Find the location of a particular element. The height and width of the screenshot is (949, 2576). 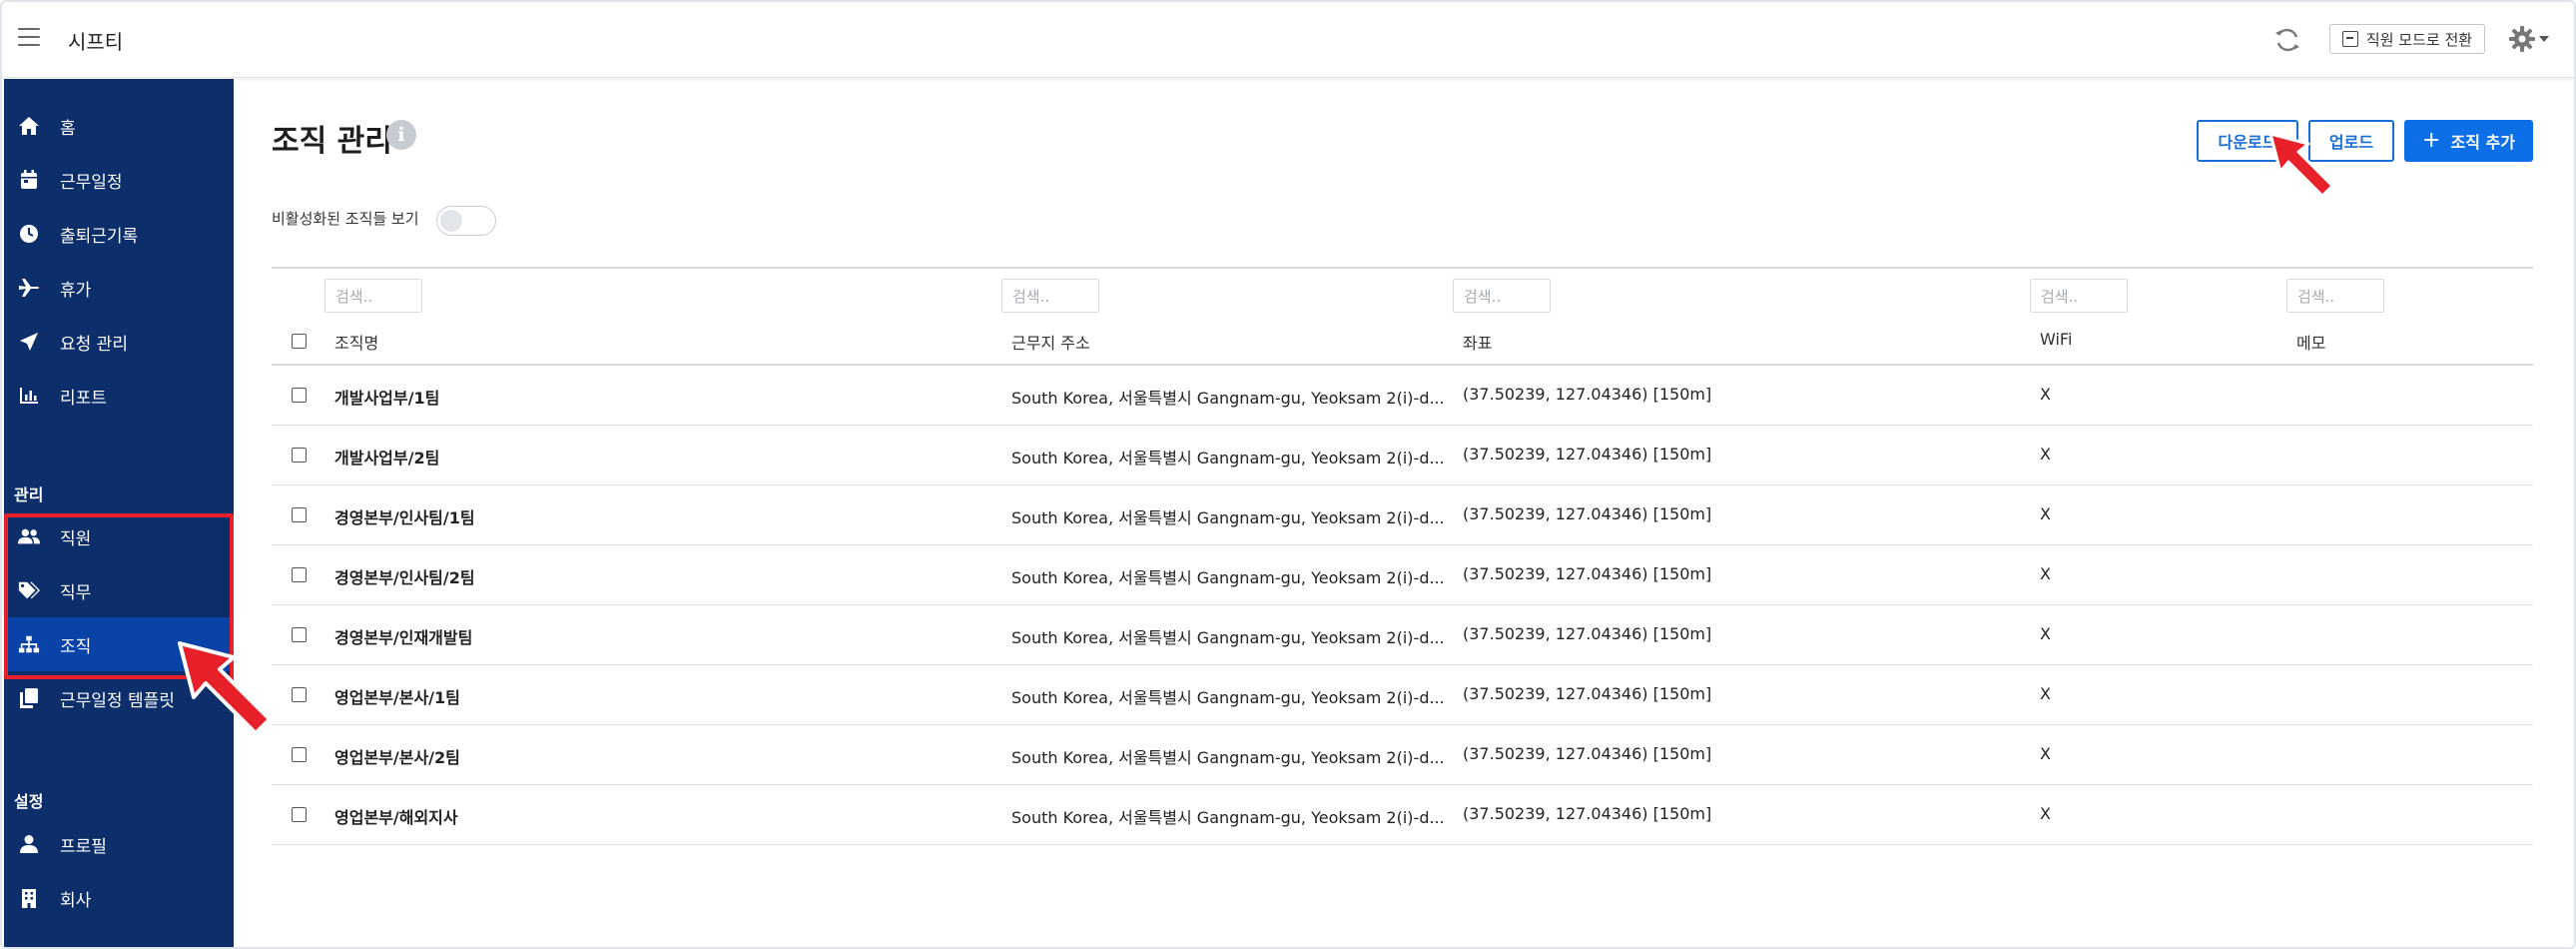

sidebar-item-requests: 요청 관리 is located at coordinates (119, 342).